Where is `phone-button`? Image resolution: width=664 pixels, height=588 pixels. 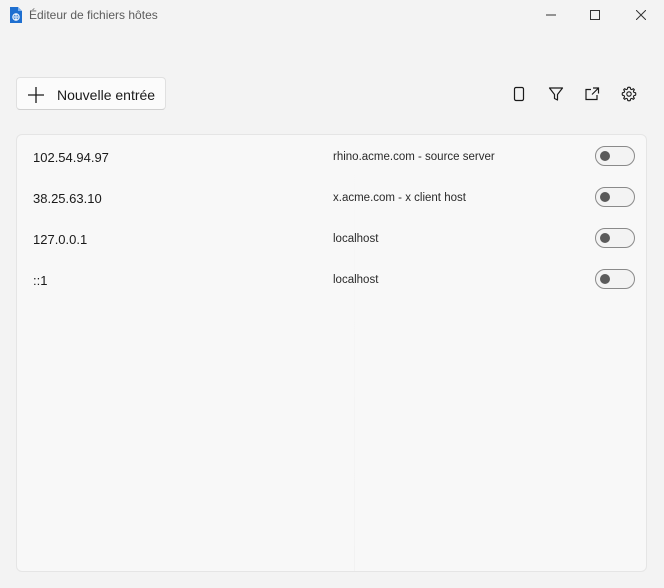
phone-button is located at coordinates (519, 94).